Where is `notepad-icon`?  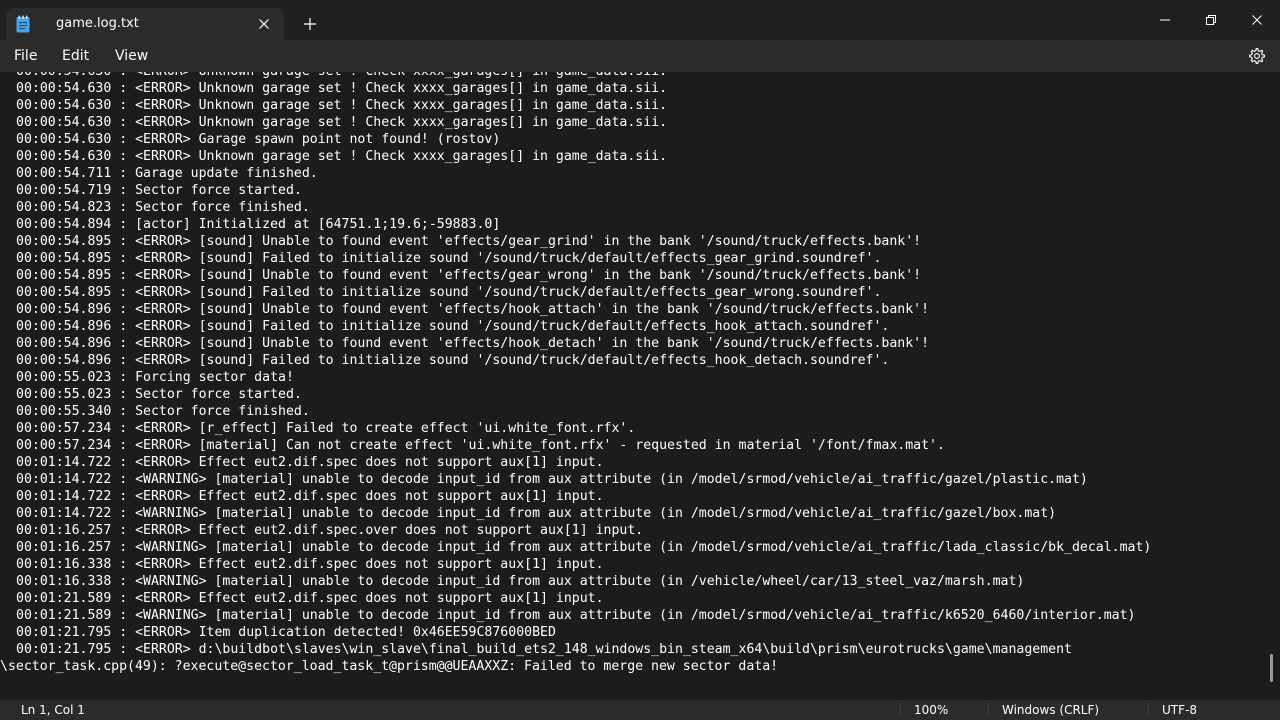 notepad-icon is located at coordinates (23, 24).